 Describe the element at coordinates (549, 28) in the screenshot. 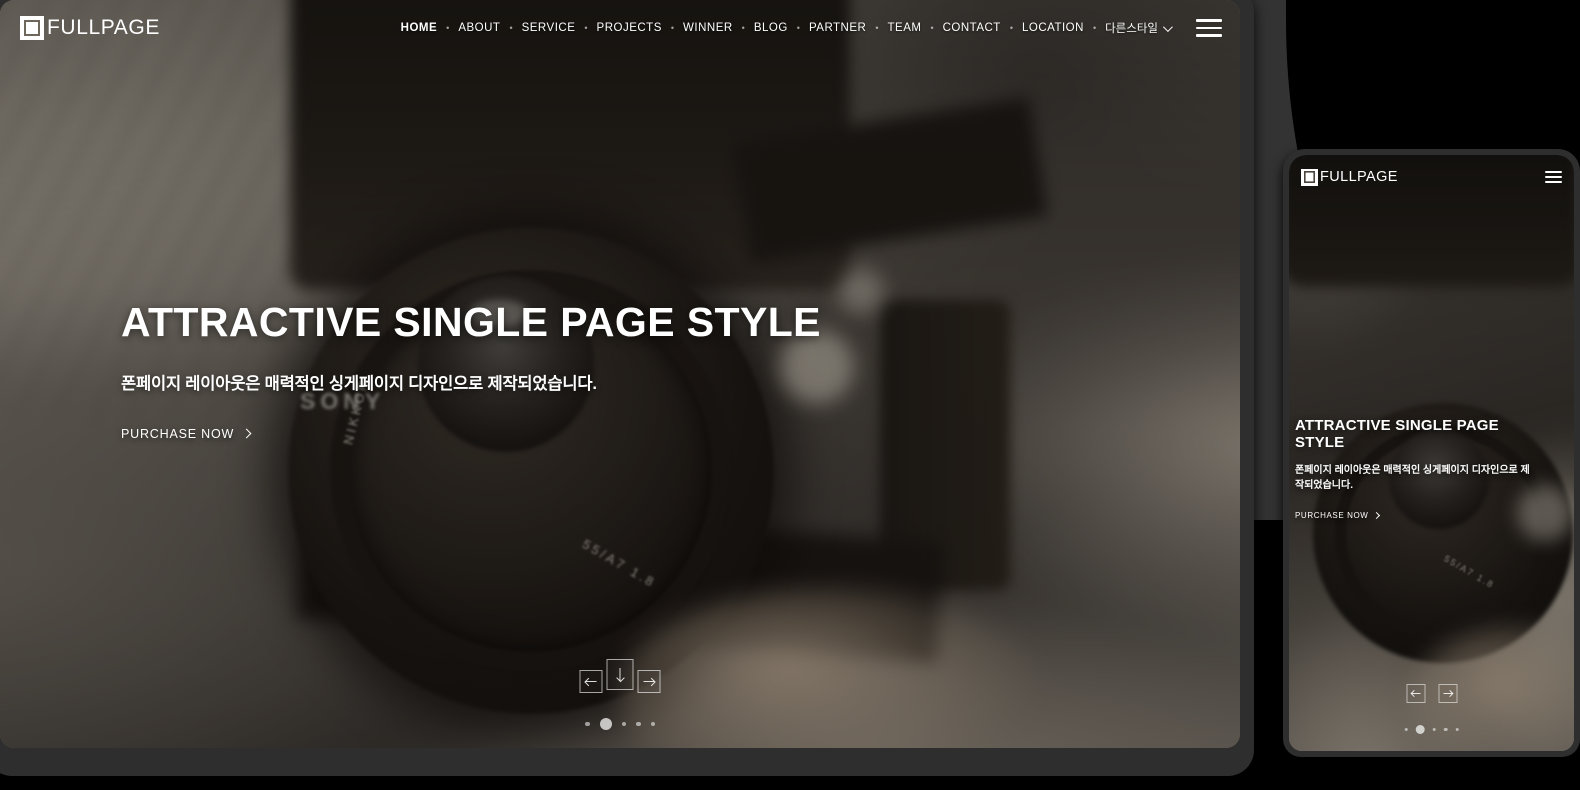

I see `nav-item-service: SERVICE` at that location.